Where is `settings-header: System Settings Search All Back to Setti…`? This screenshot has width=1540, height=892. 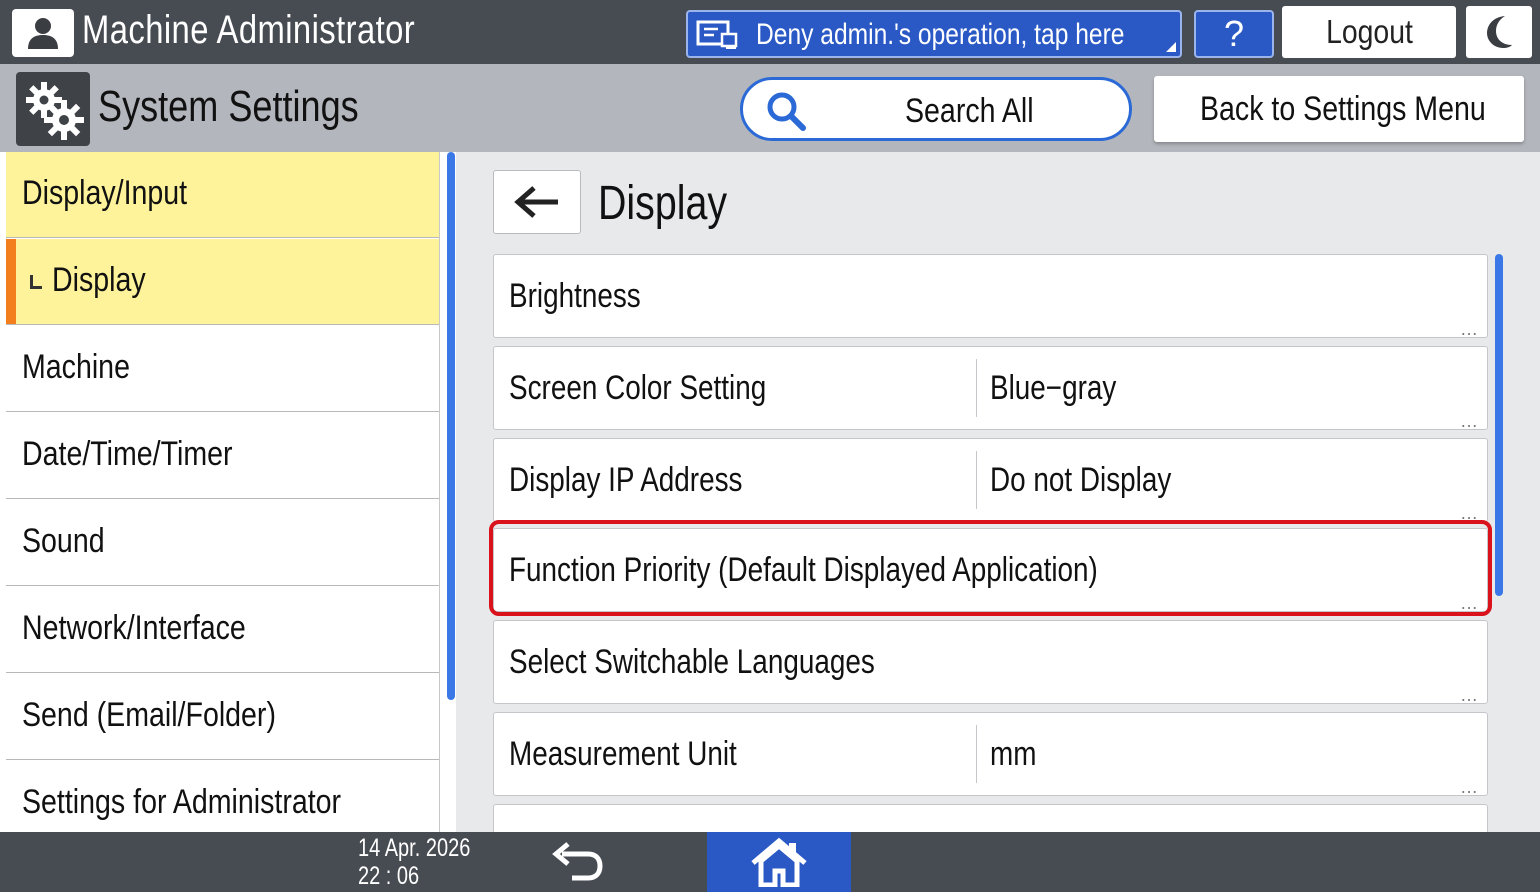
settings-header: System Settings Search All Back to Setti… is located at coordinates (770, 108).